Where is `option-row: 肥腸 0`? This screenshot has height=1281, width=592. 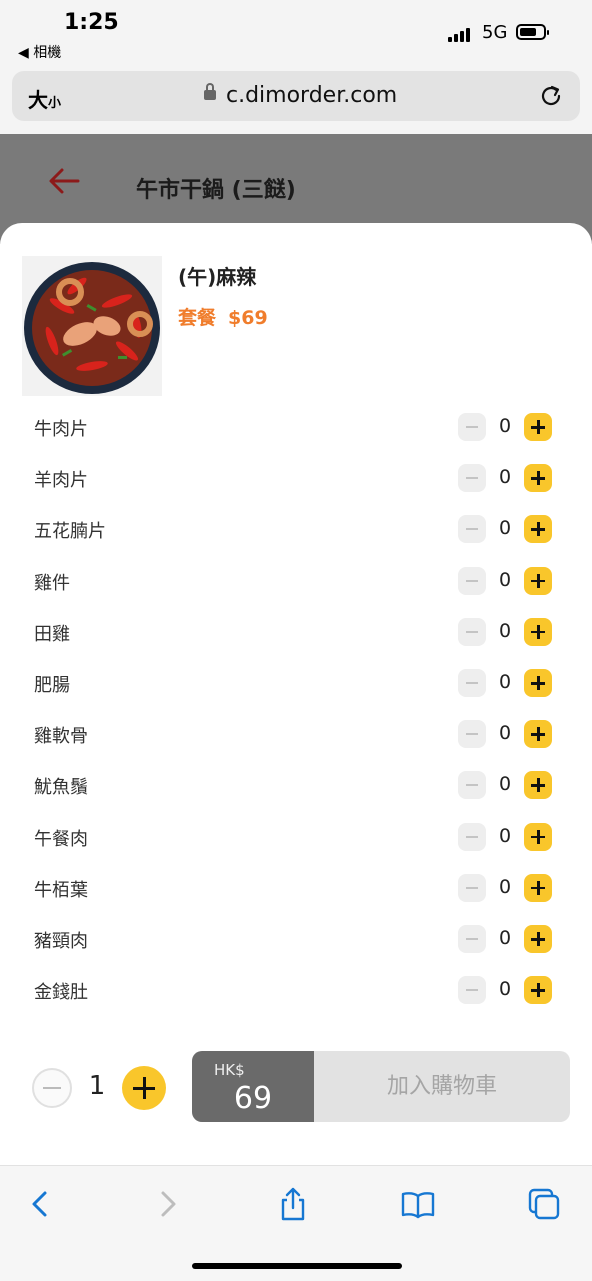
option-row: 肥腸 0 is located at coordinates (296, 683).